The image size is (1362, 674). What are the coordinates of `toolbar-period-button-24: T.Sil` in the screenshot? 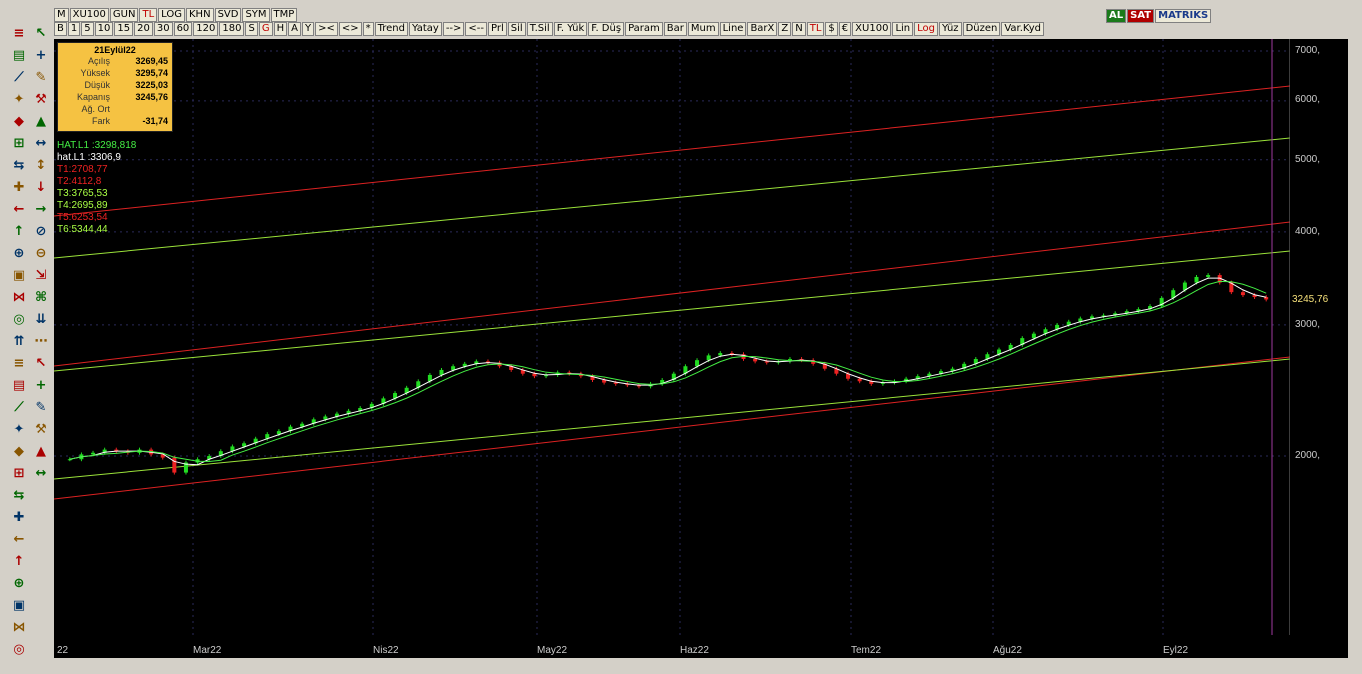 It's located at (539, 29).